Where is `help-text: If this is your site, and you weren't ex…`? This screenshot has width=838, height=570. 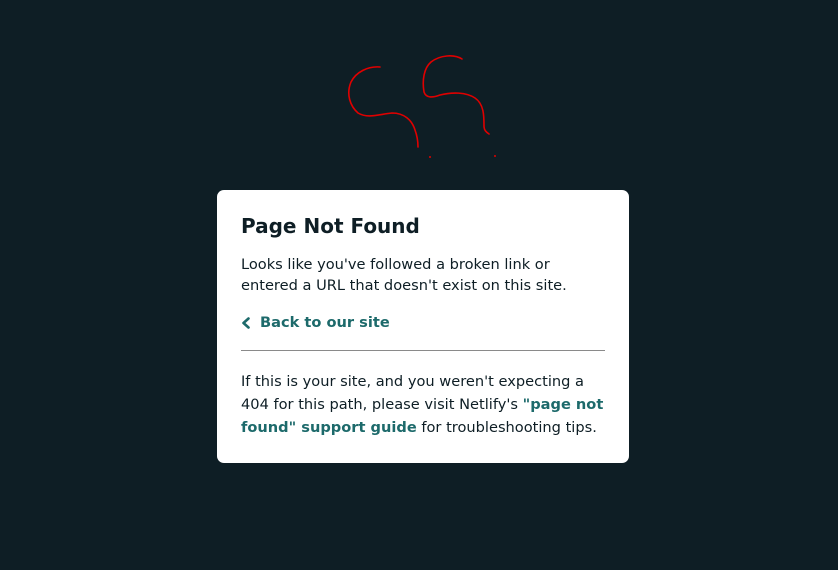 help-text: If this is your site, and you weren't ex… is located at coordinates (427, 404).